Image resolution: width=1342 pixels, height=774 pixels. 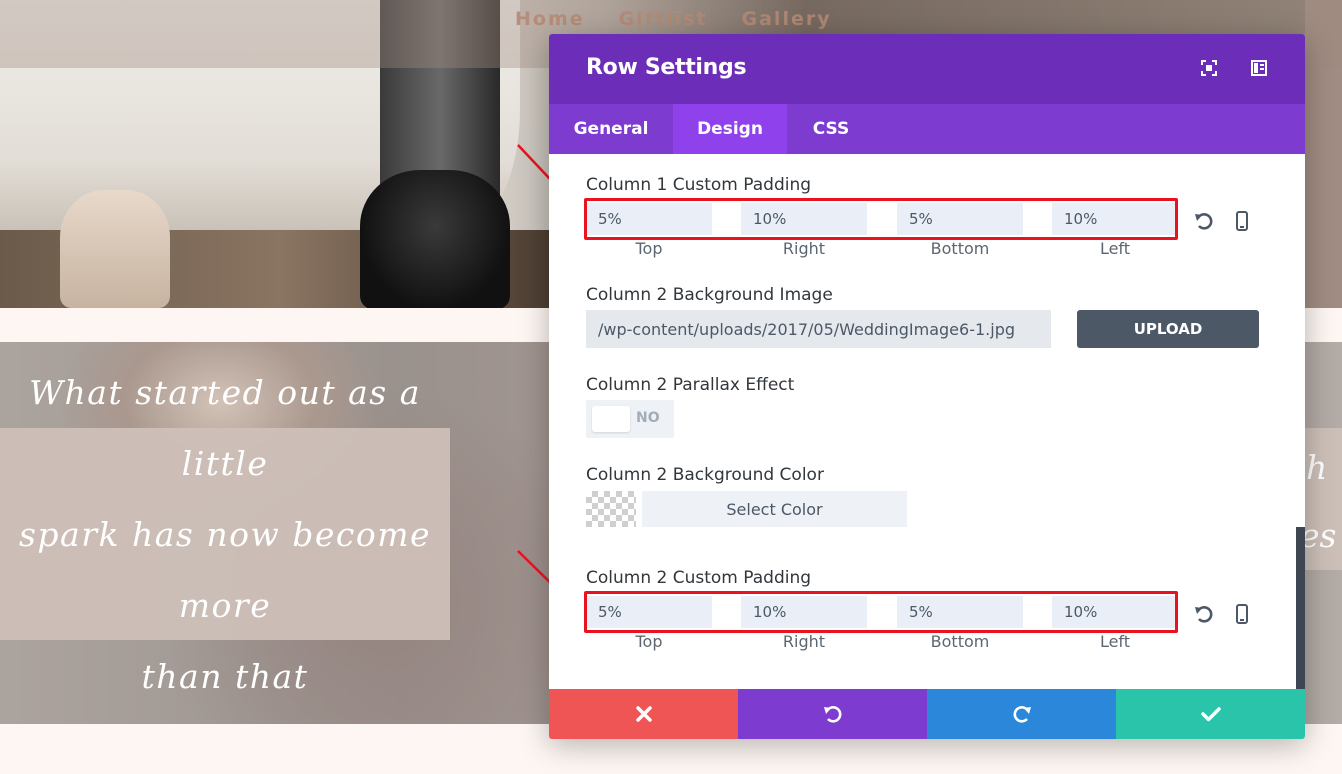 What do you see at coordinates (927, 69) in the screenshot?
I see `modal-header: Row Settings` at bounding box center [927, 69].